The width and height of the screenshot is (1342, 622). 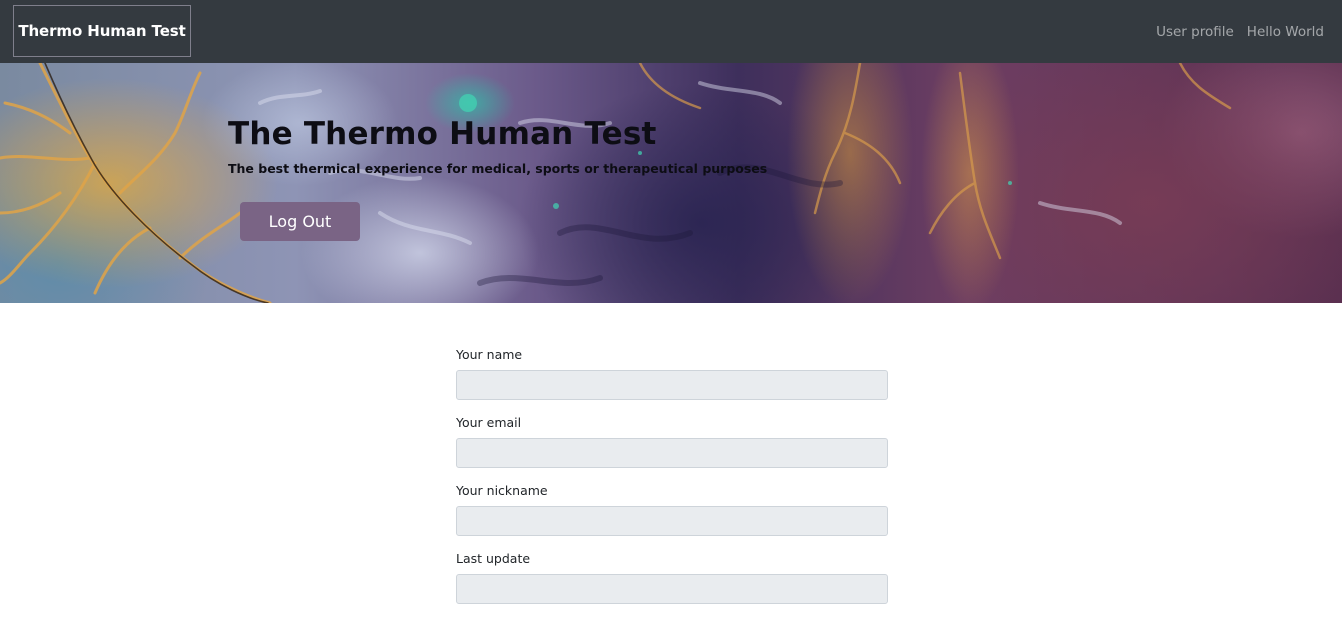 I want to click on nav-link-user-profile: User profile, so click(x=1195, y=32).